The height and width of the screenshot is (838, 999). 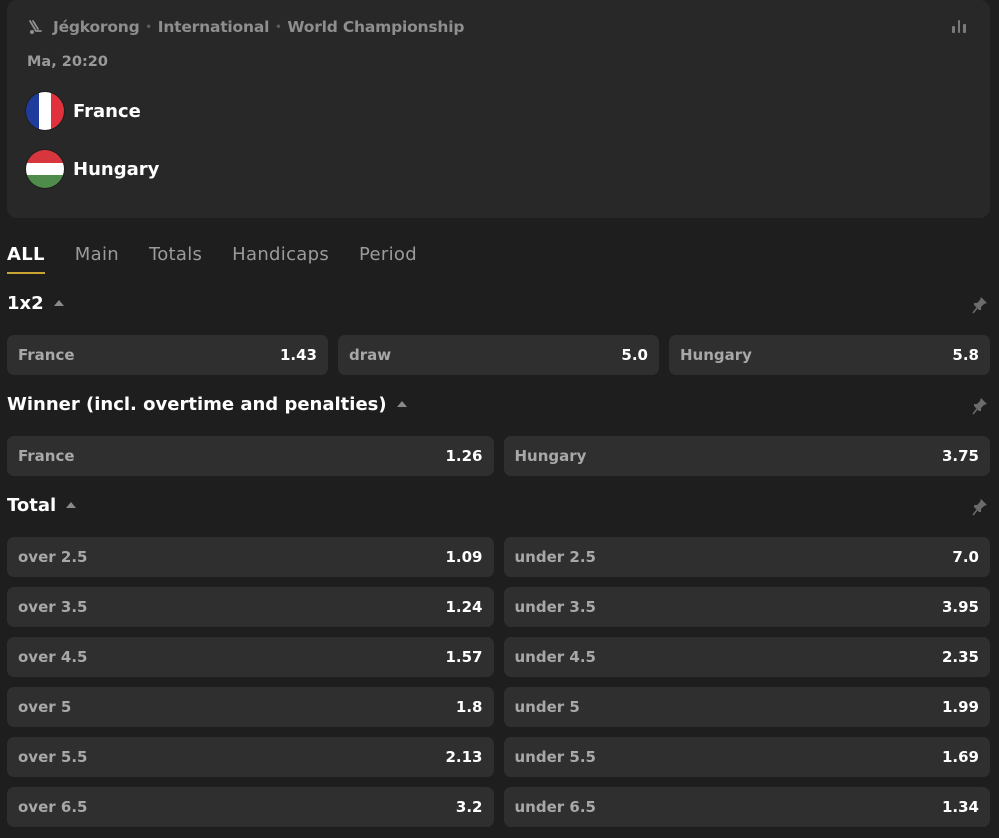 I want to click on tab-main: Main, so click(x=97, y=258).